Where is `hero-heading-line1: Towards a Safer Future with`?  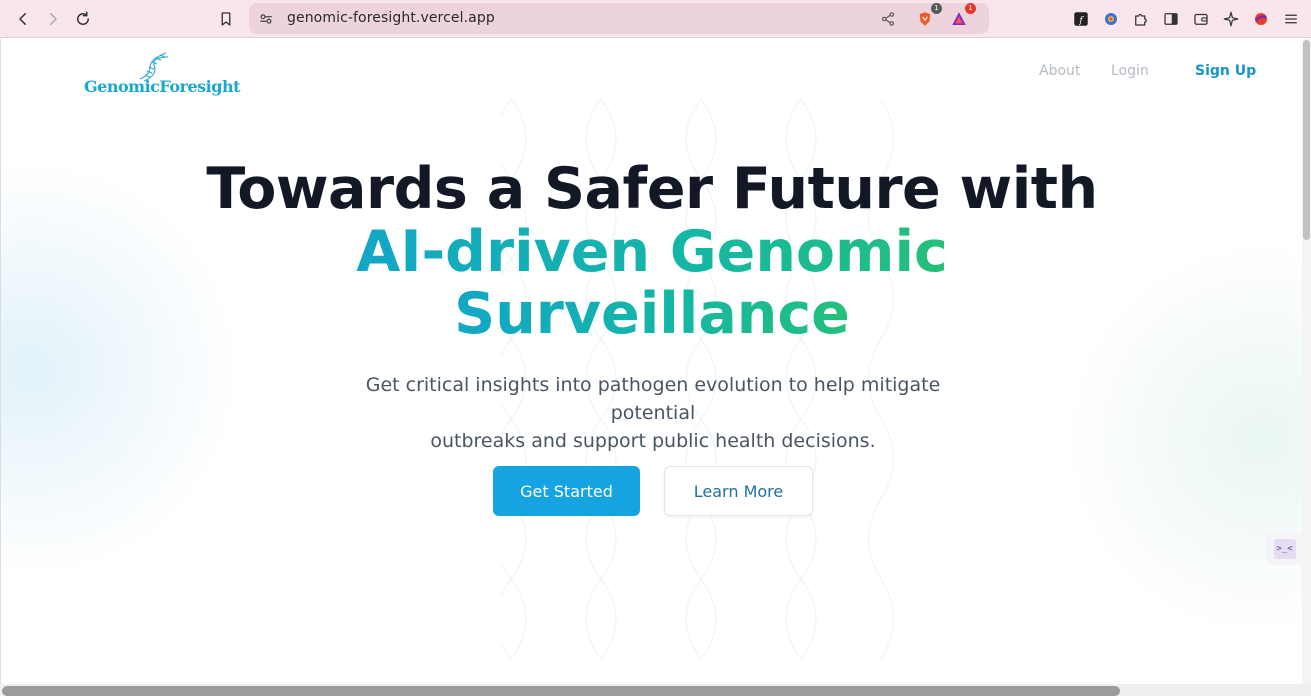
hero-heading-line1: Towards a Safer Future with is located at coordinates (652, 189).